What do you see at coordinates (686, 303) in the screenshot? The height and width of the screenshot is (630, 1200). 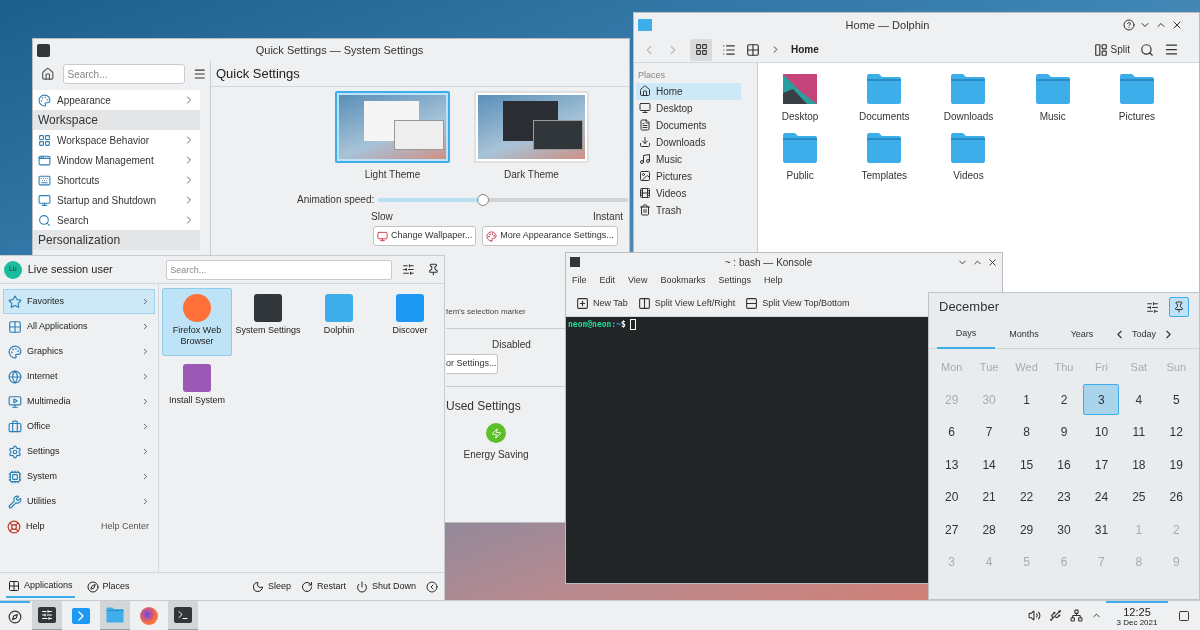 I see `toolbar-button: Split View Left/Right` at bounding box center [686, 303].